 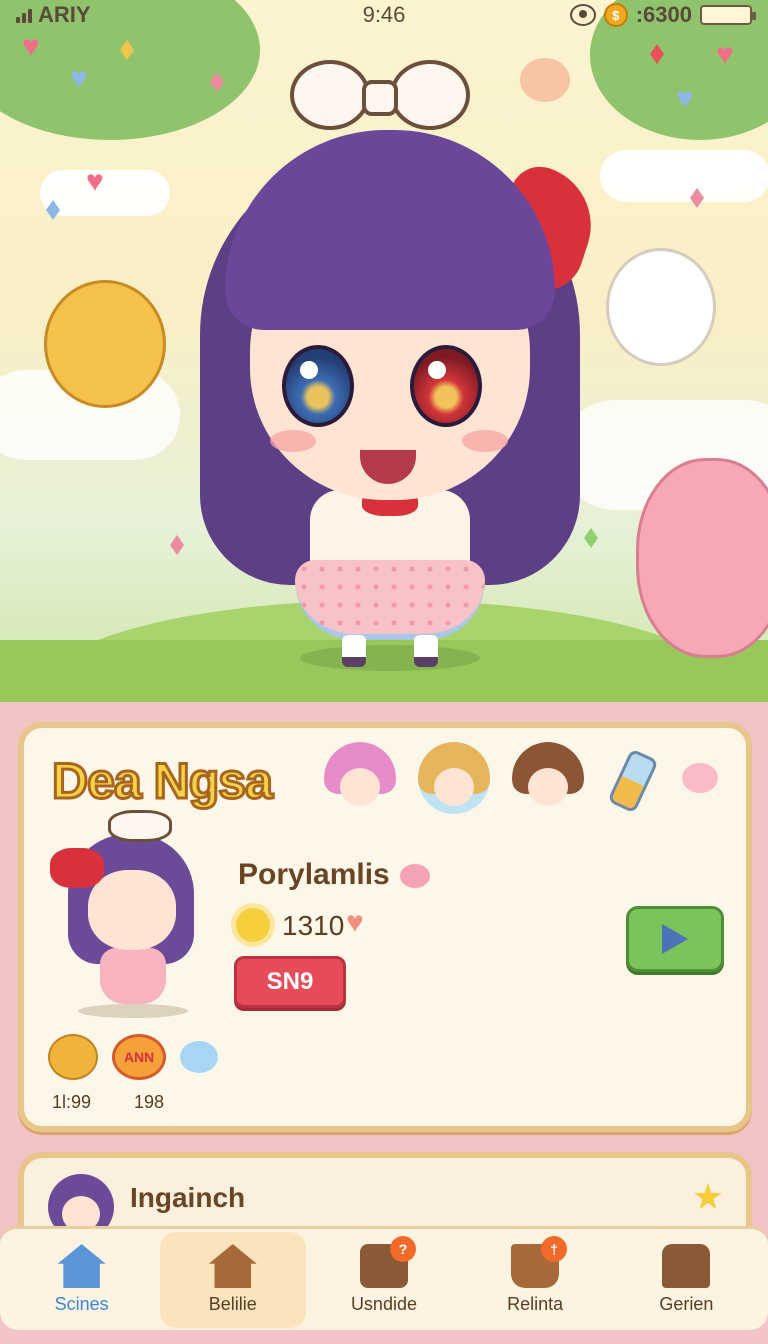 What do you see at coordinates (199, 1057) in the screenshot?
I see `mini-pet-cloud` at bounding box center [199, 1057].